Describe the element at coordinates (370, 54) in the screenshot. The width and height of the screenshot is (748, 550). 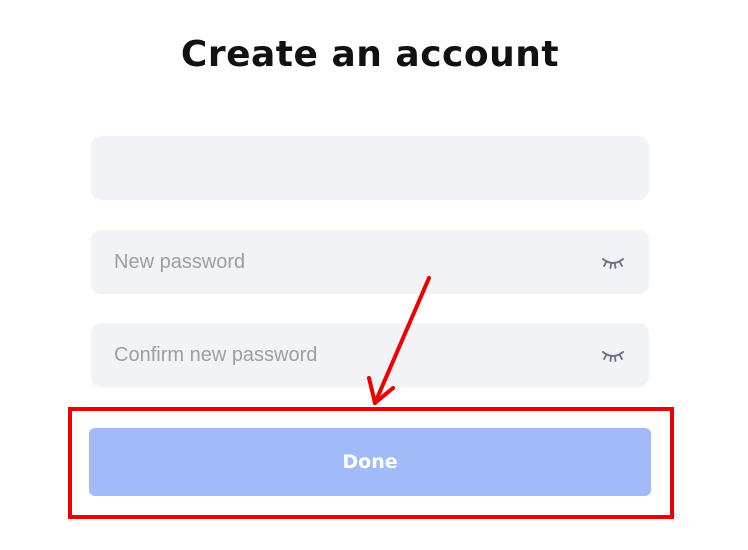
I see `page-title: Create an account` at that location.